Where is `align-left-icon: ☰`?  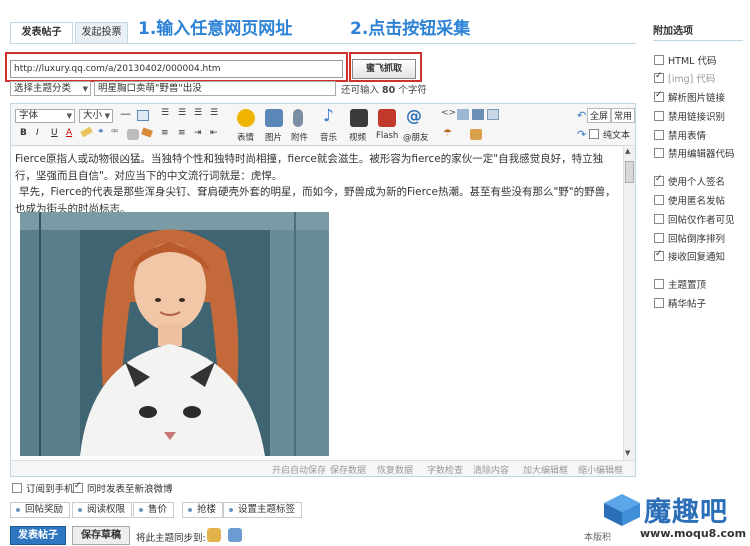
align-left-icon: ☰ is located at coordinates (165, 113).